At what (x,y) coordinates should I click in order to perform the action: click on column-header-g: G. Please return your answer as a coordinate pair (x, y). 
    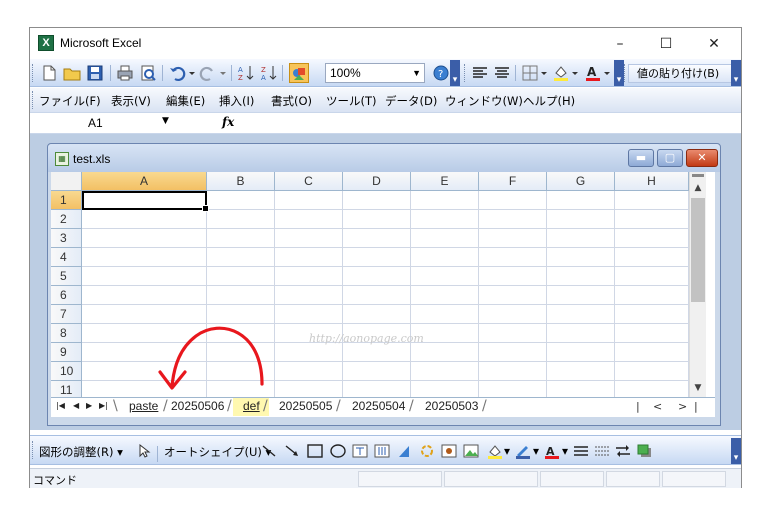
    Looking at the image, I should click on (581, 181).